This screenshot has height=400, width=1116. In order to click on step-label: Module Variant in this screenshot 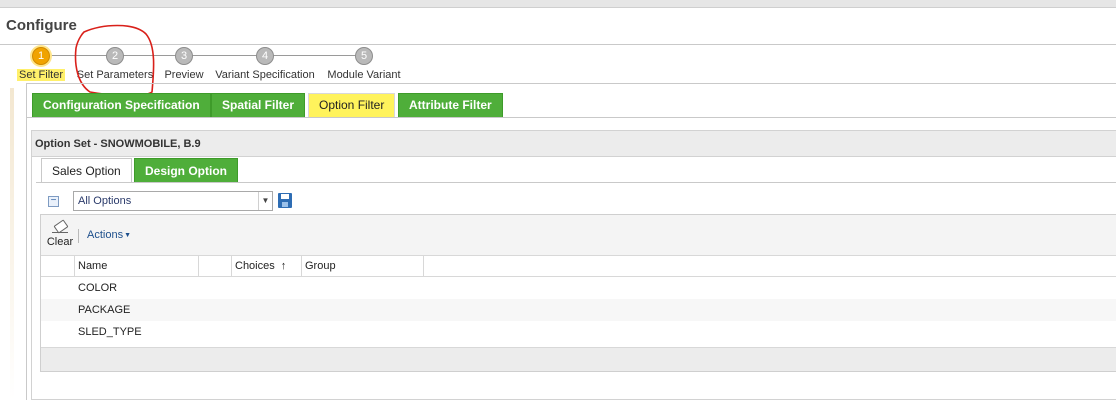, I will do `click(364, 75)`.